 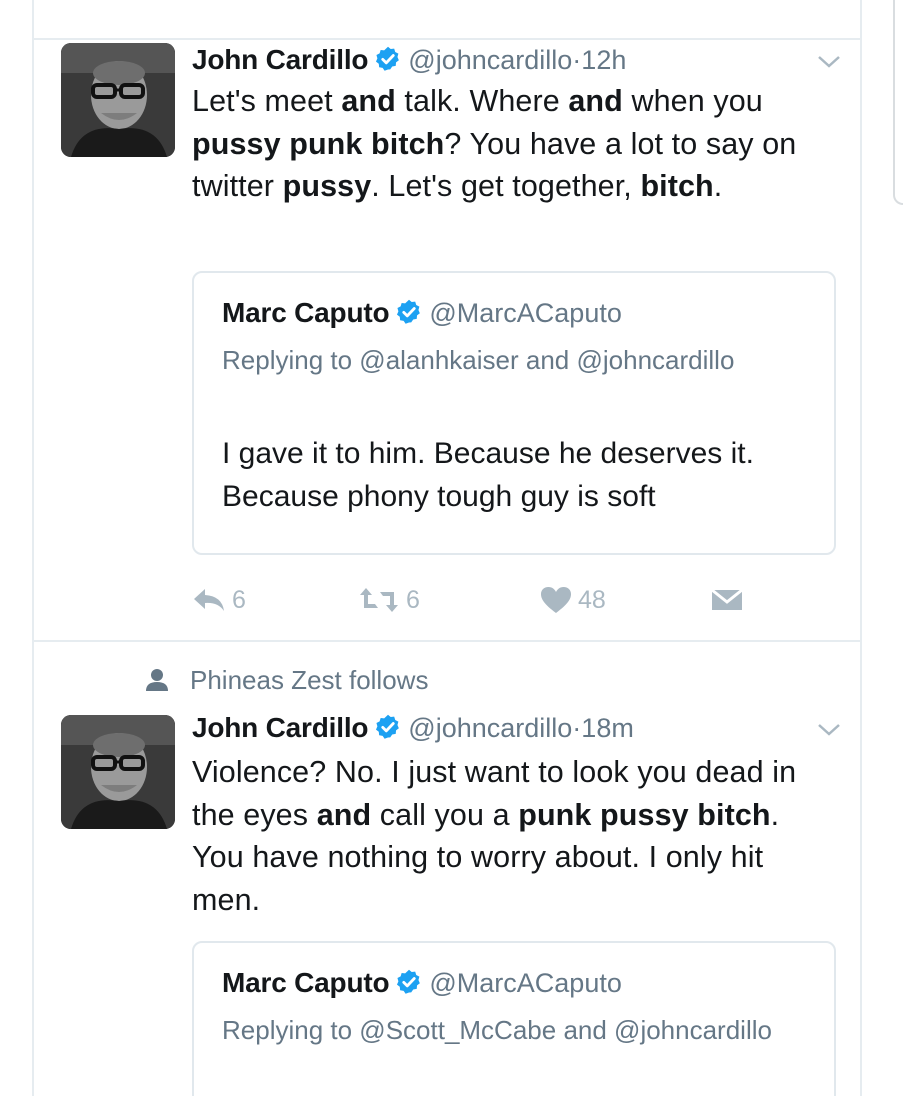 What do you see at coordinates (209, 600) in the screenshot?
I see `reply-icon` at bounding box center [209, 600].